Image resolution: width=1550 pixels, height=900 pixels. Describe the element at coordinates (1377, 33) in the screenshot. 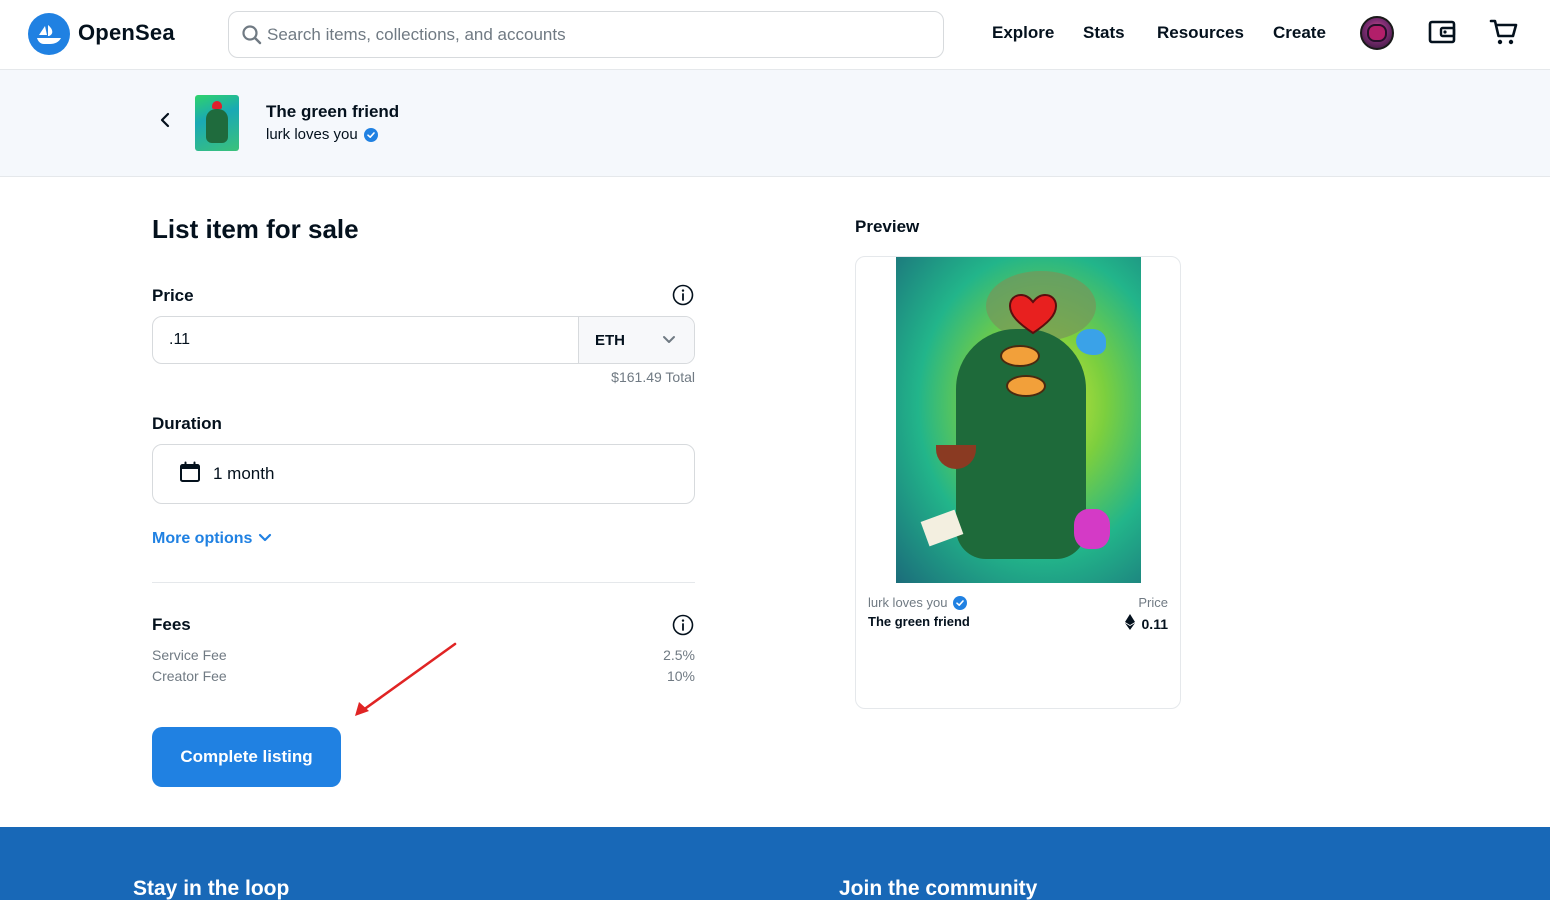

I see `avatar` at that location.